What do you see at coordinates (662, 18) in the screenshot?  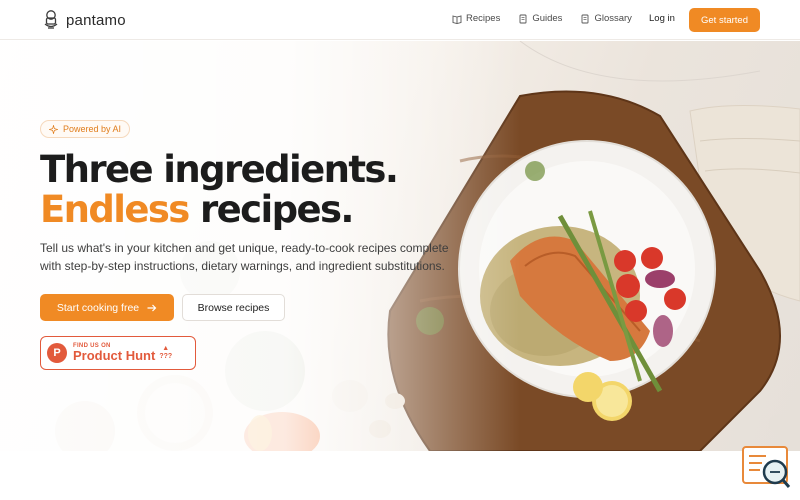 I see `login-link: Log in` at bounding box center [662, 18].